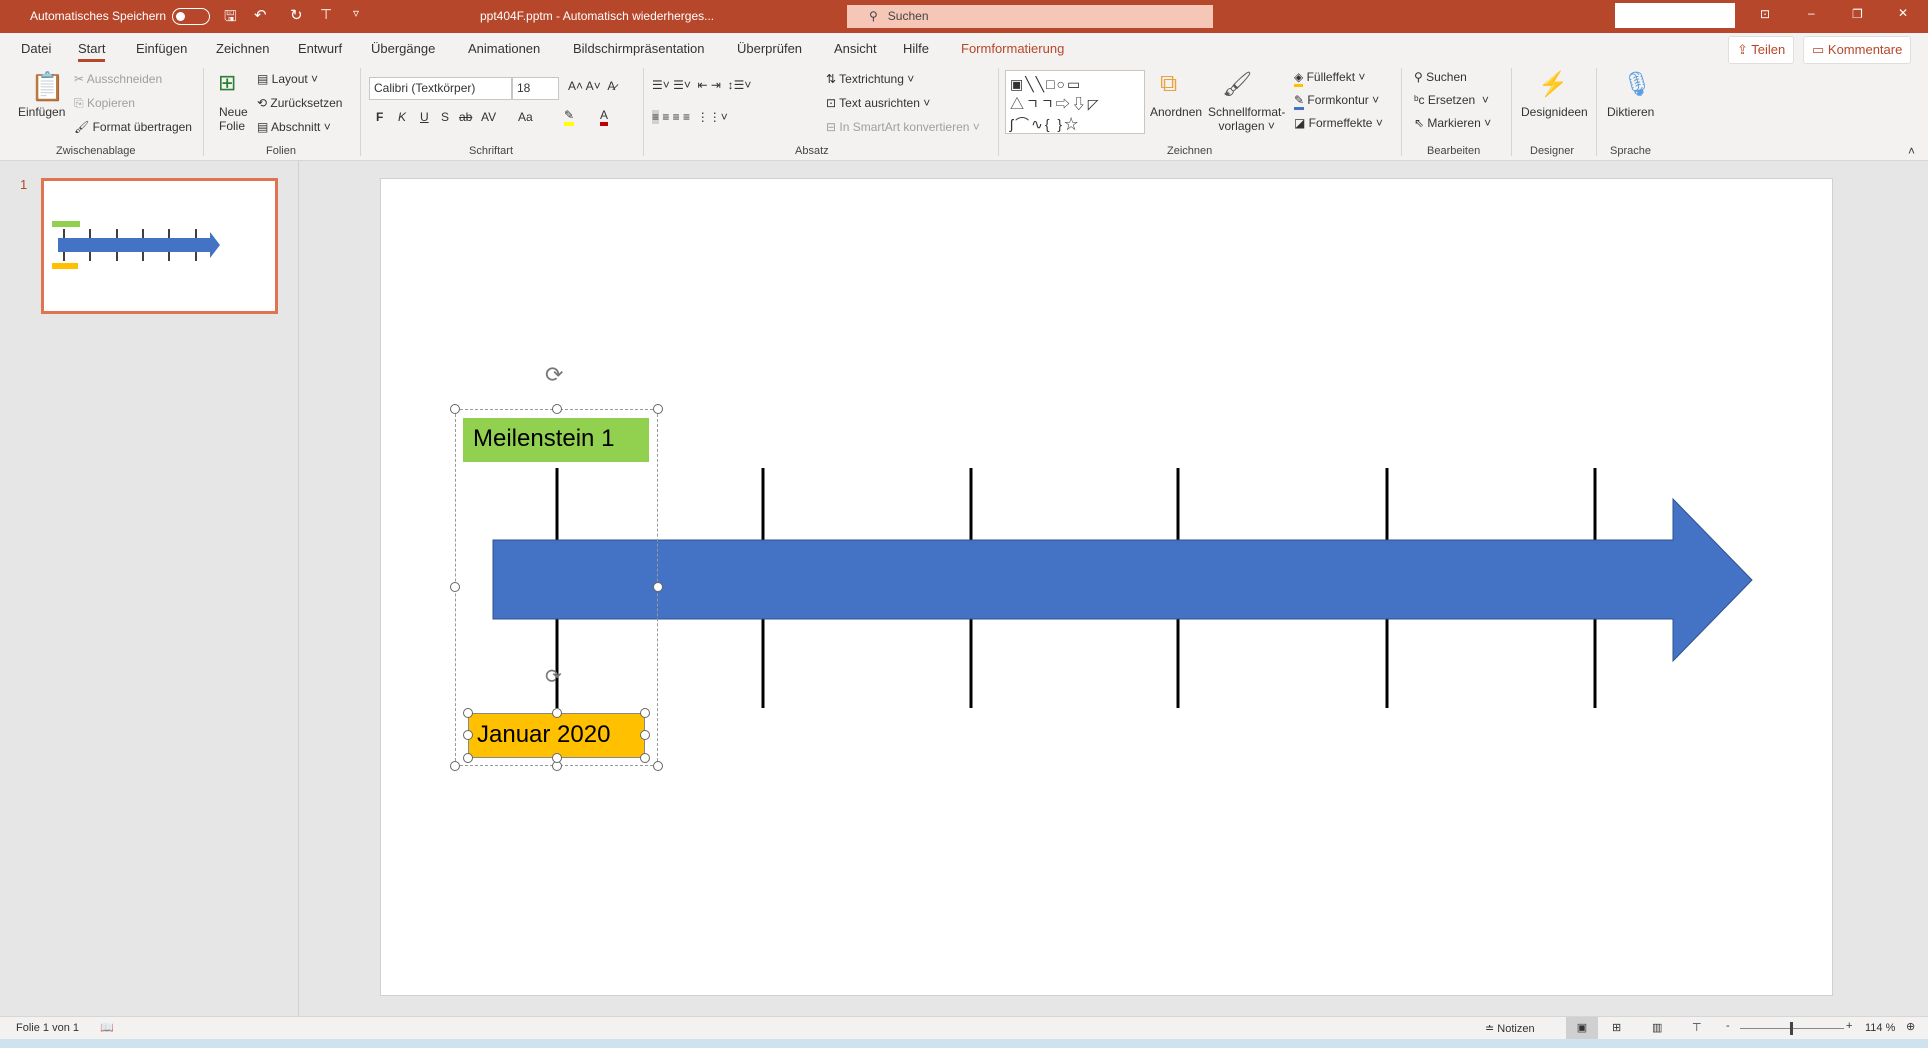  I want to click on redo-icon: ↻, so click(296, 15).